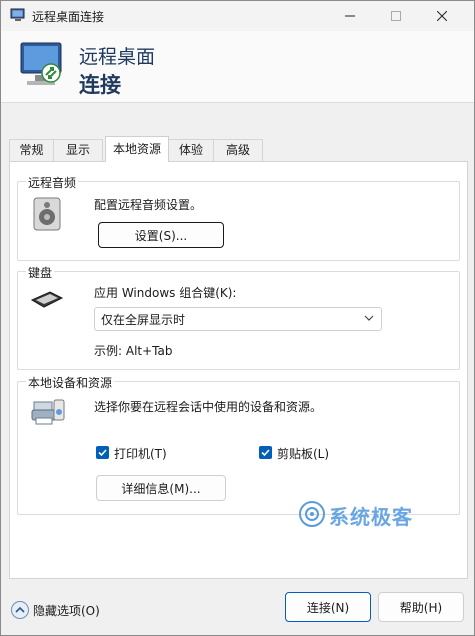 The width and height of the screenshot is (475, 636). What do you see at coordinates (45, 67) in the screenshot?
I see `remote-desktop-monitor-icon` at bounding box center [45, 67].